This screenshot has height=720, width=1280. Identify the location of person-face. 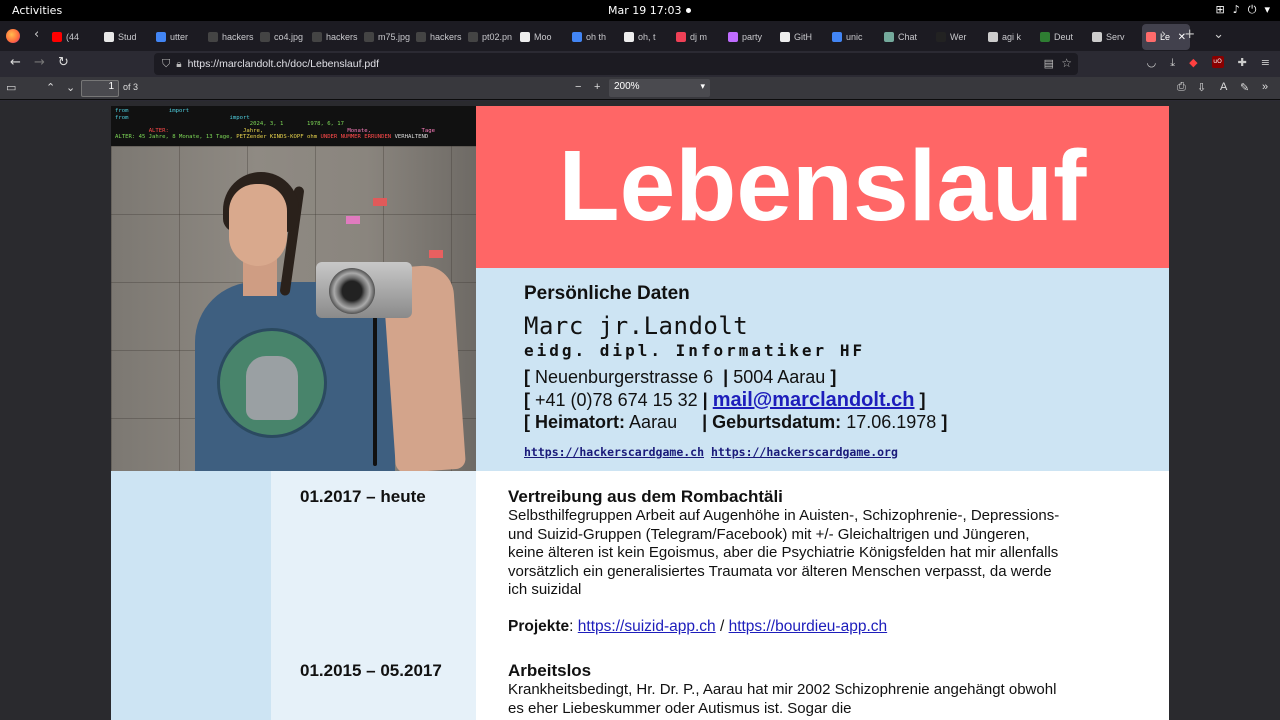
(258, 225).